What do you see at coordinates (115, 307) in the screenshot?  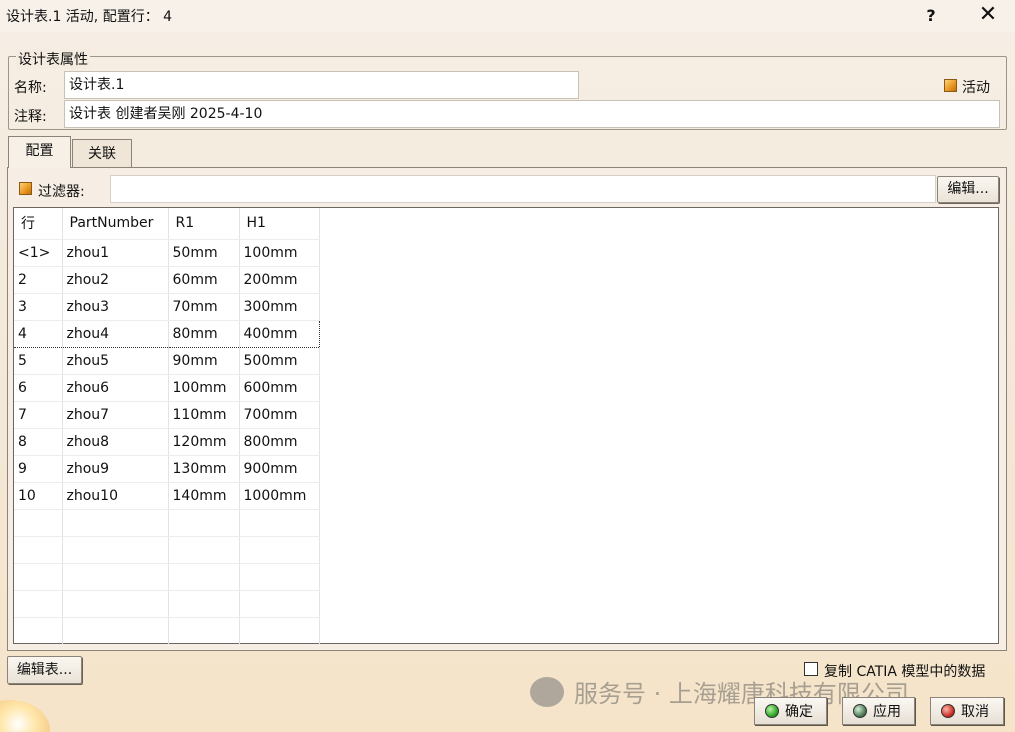 I see `partnumber-cell: zhou3` at bounding box center [115, 307].